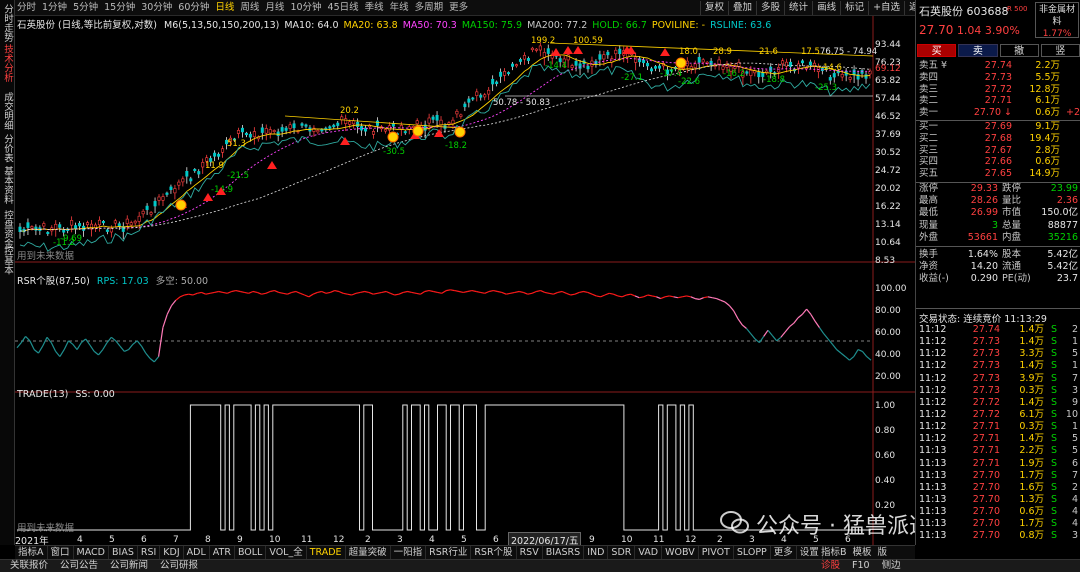 The width and height of the screenshot is (1080, 572). What do you see at coordinates (1019, 50) in the screenshot?
I see `cancel-order-button: 撤` at bounding box center [1019, 50].